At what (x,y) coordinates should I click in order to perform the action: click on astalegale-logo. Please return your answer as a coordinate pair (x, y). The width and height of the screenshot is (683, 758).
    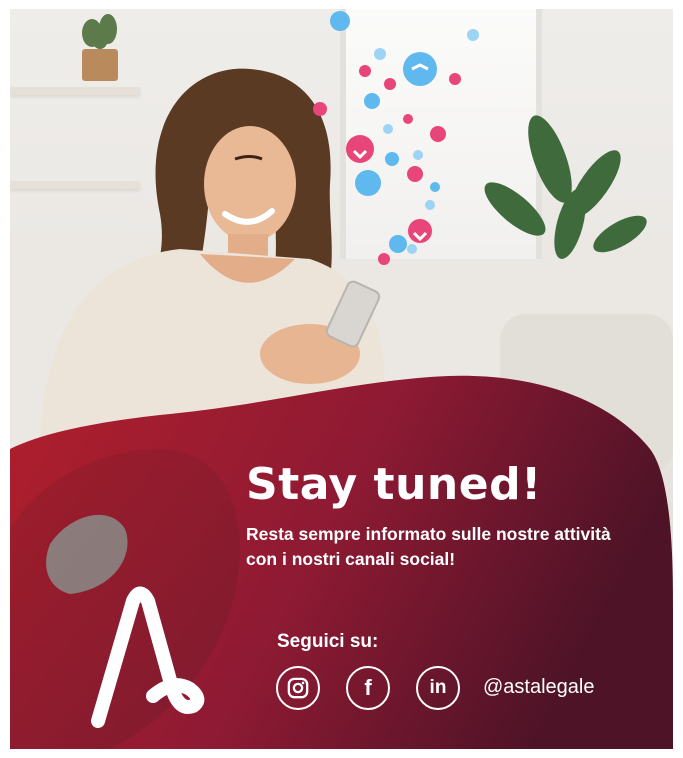
    Looking at the image, I should click on (148, 657).